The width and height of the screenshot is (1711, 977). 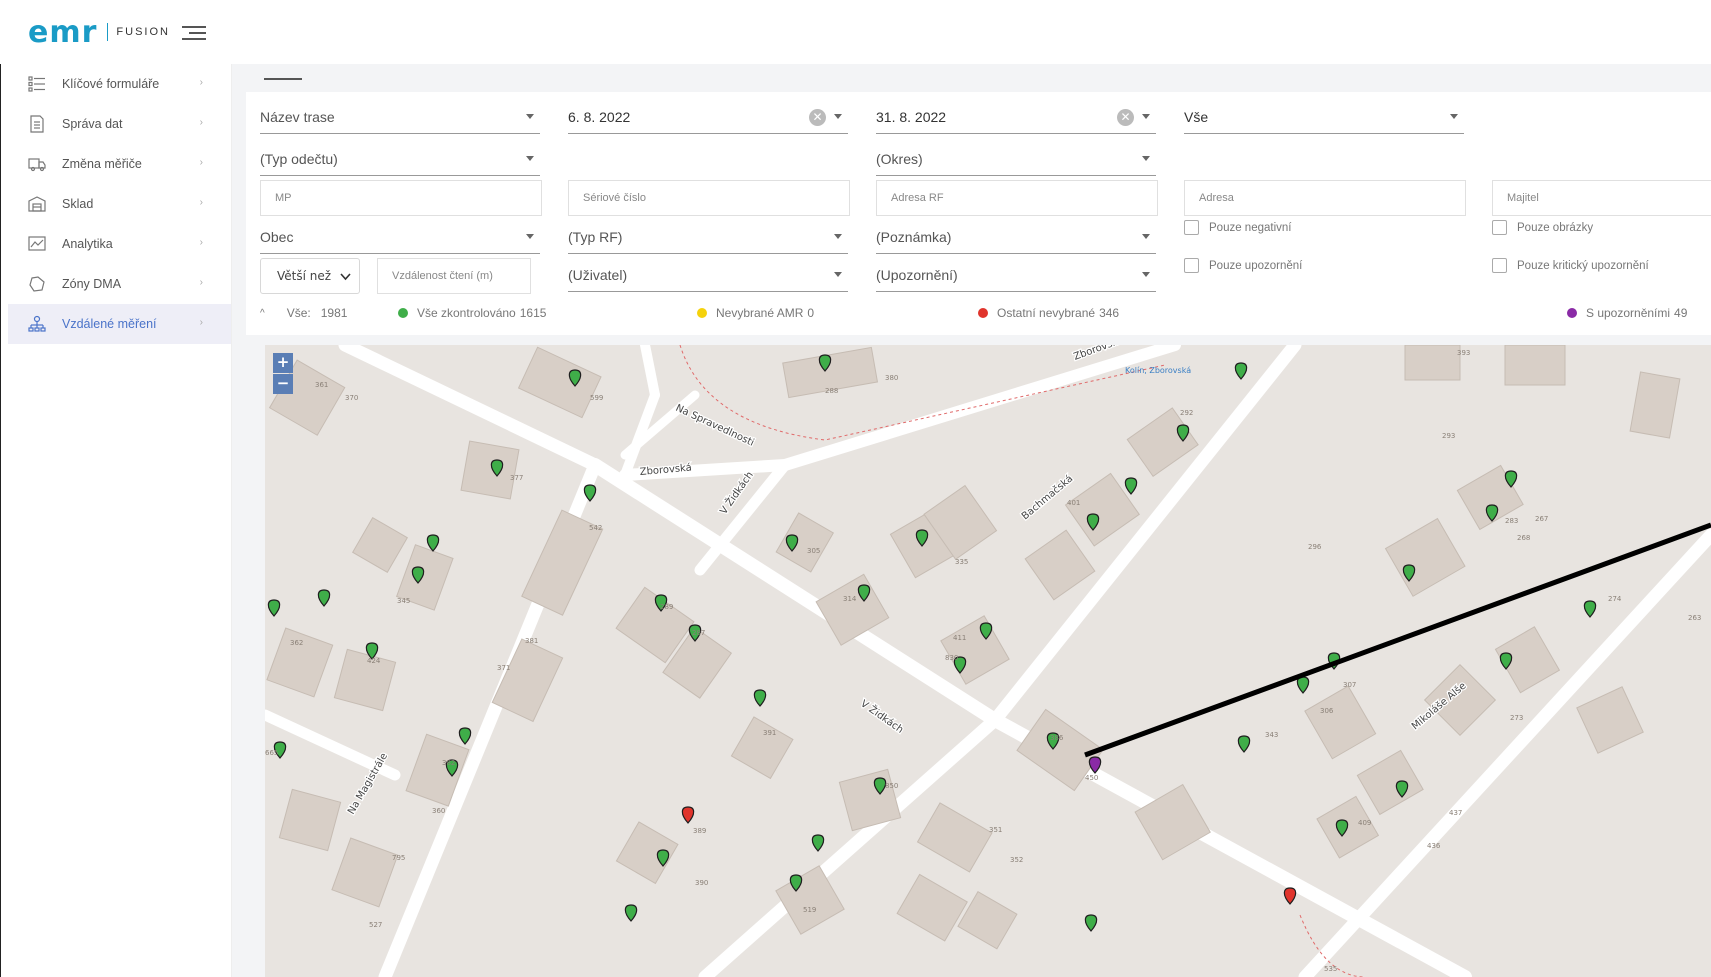 I want to click on only-images-label: Pouze obrázky, so click(x=1555, y=227).